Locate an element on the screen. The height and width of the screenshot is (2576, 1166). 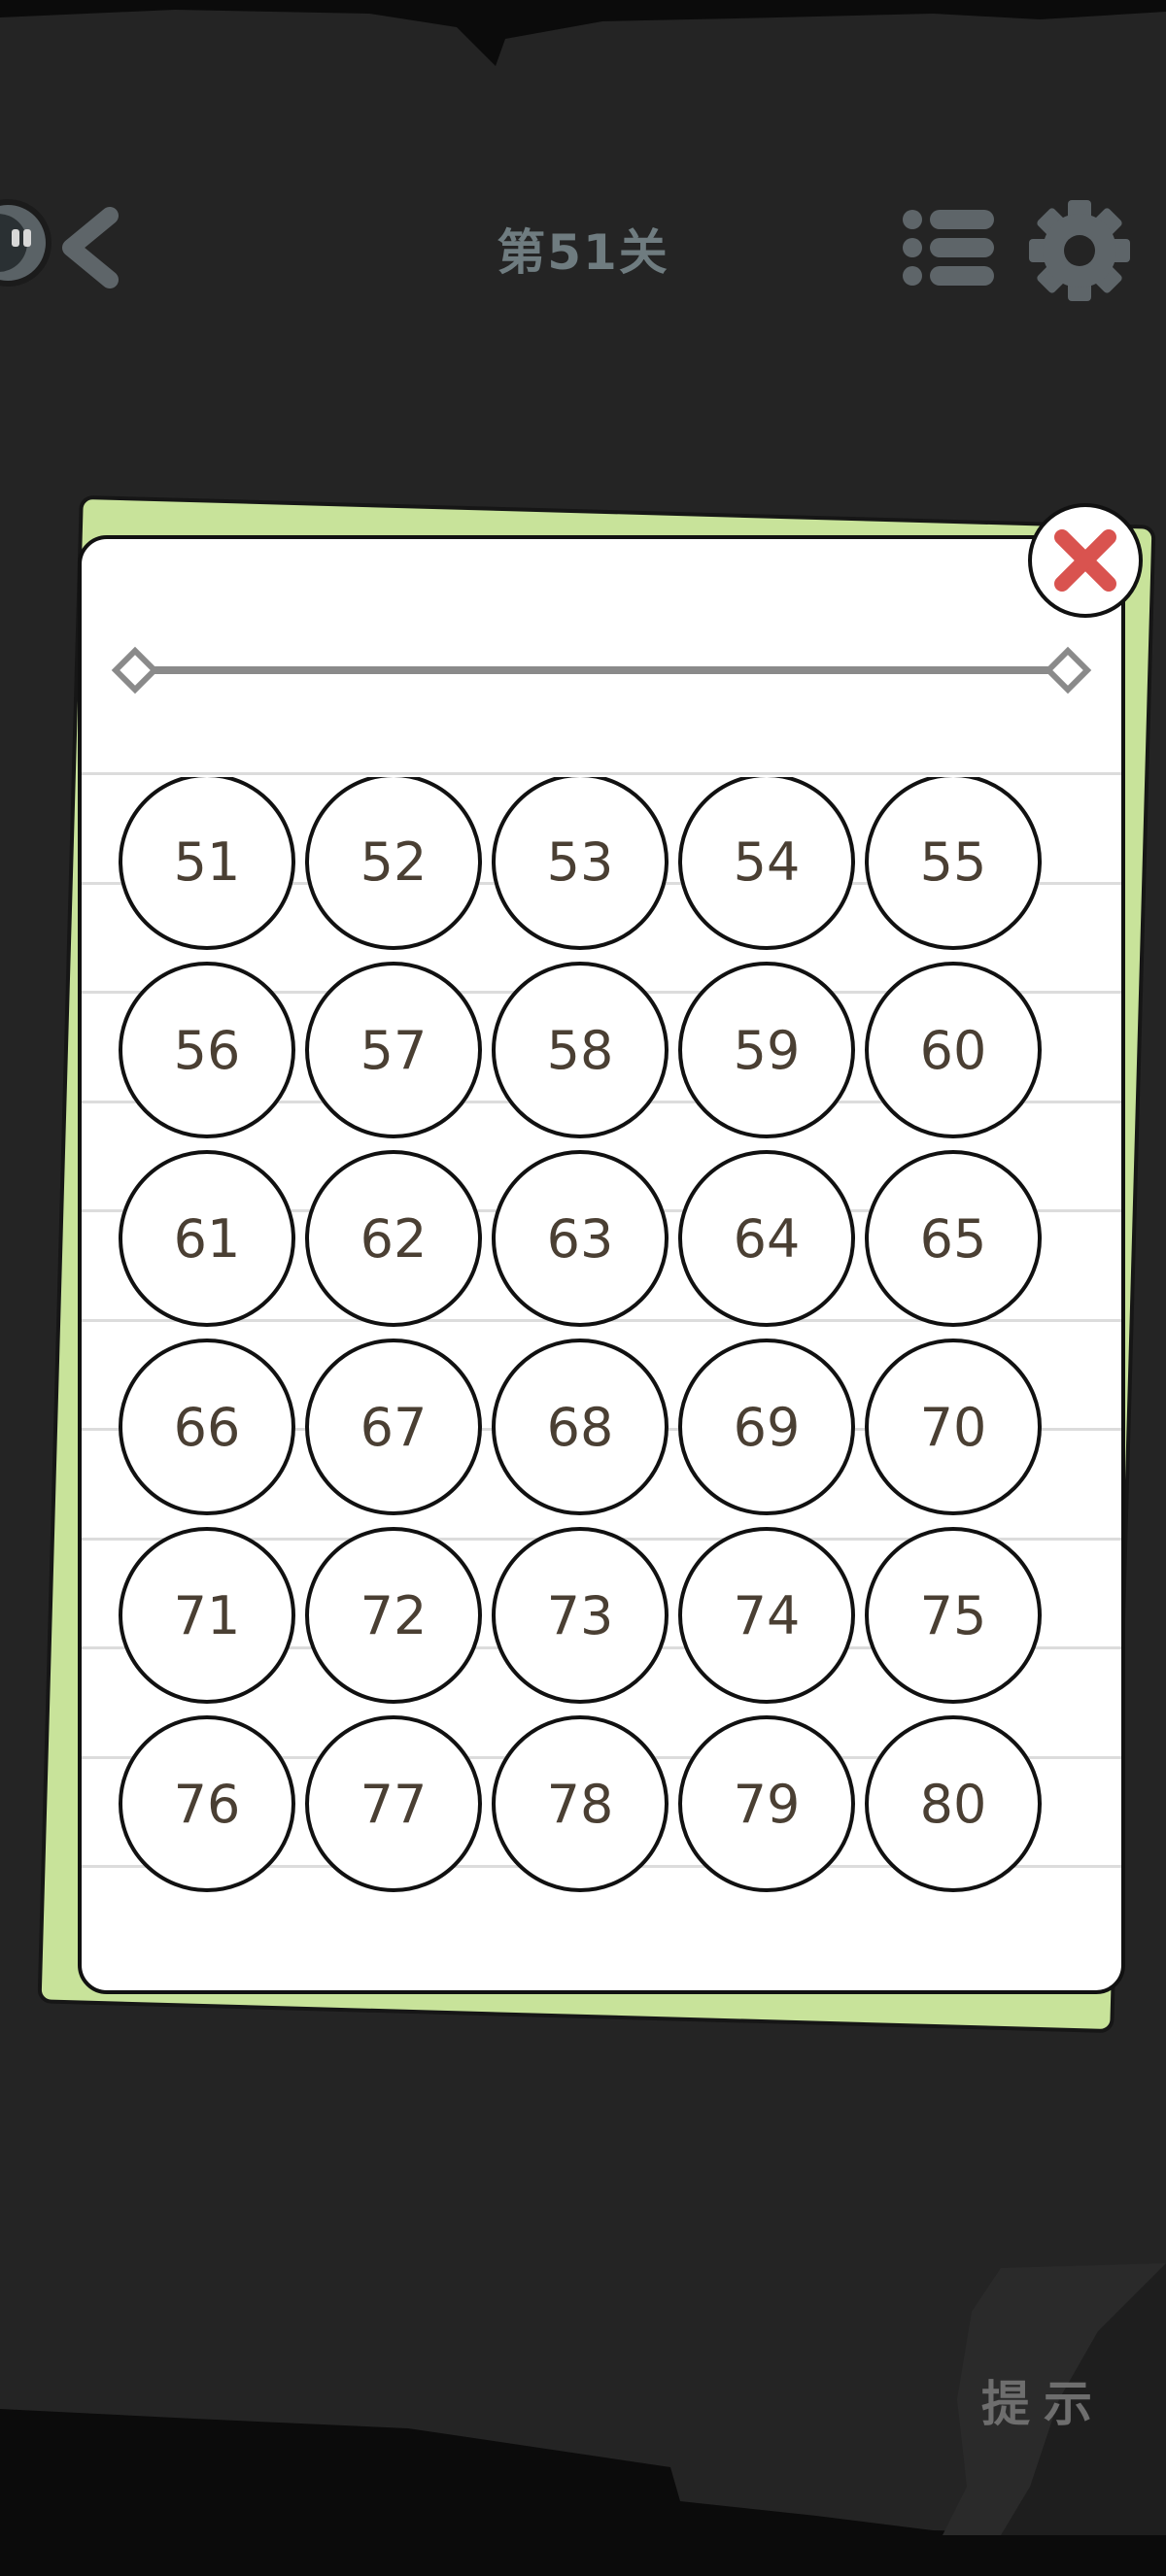
gear-icon is located at coordinates (1079, 250).